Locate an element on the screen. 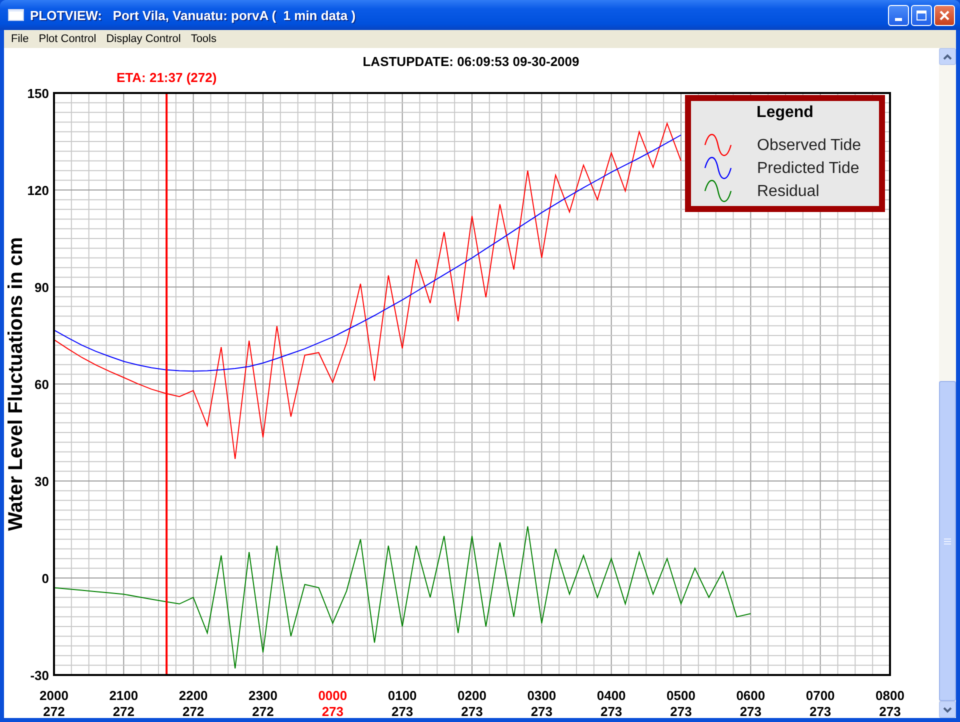 The height and width of the screenshot is (722, 960). axis-tick-label: 0 is located at coordinates (45, 578).